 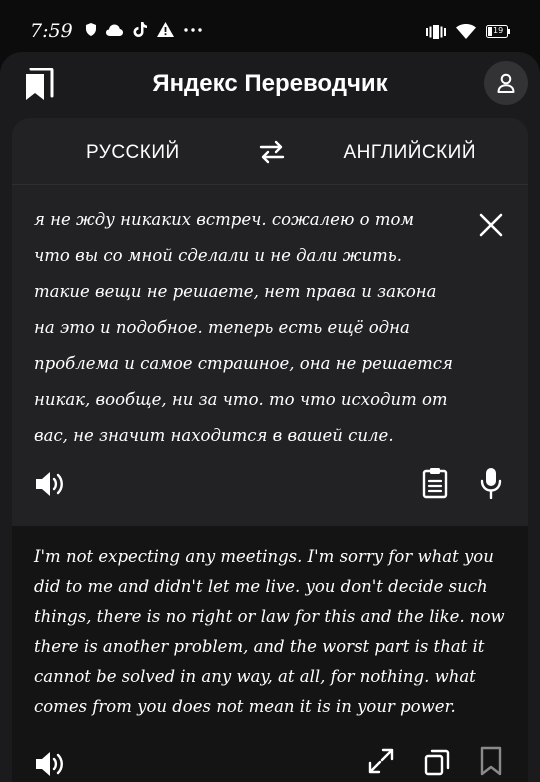 What do you see at coordinates (165, 29) in the screenshot?
I see `warning-icon` at bounding box center [165, 29].